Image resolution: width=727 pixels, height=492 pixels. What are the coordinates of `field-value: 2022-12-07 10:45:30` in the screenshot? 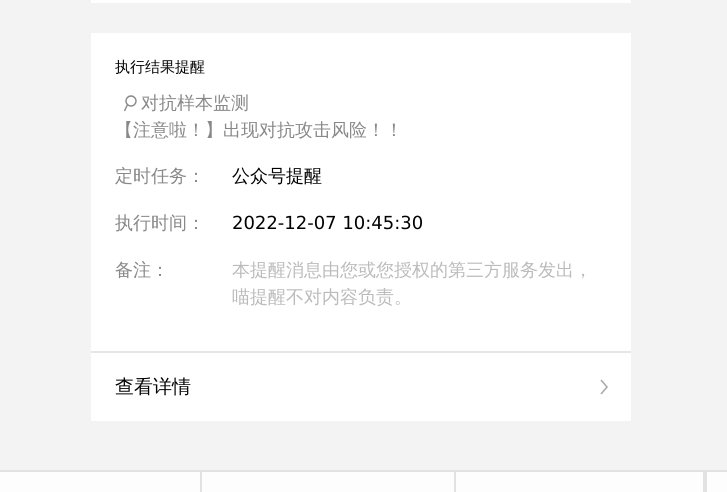 It's located at (328, 224).